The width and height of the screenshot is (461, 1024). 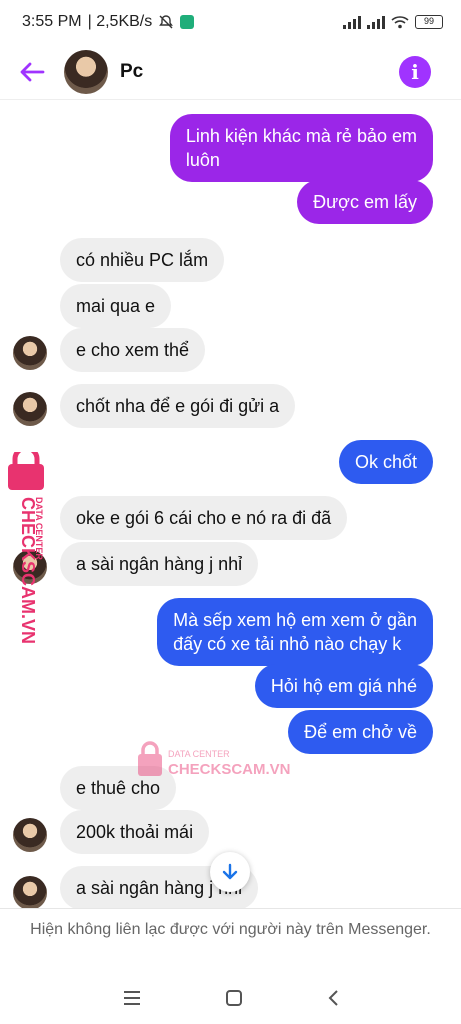 I want to click on message-text: e thuê cho, so click(x=118, y=788).